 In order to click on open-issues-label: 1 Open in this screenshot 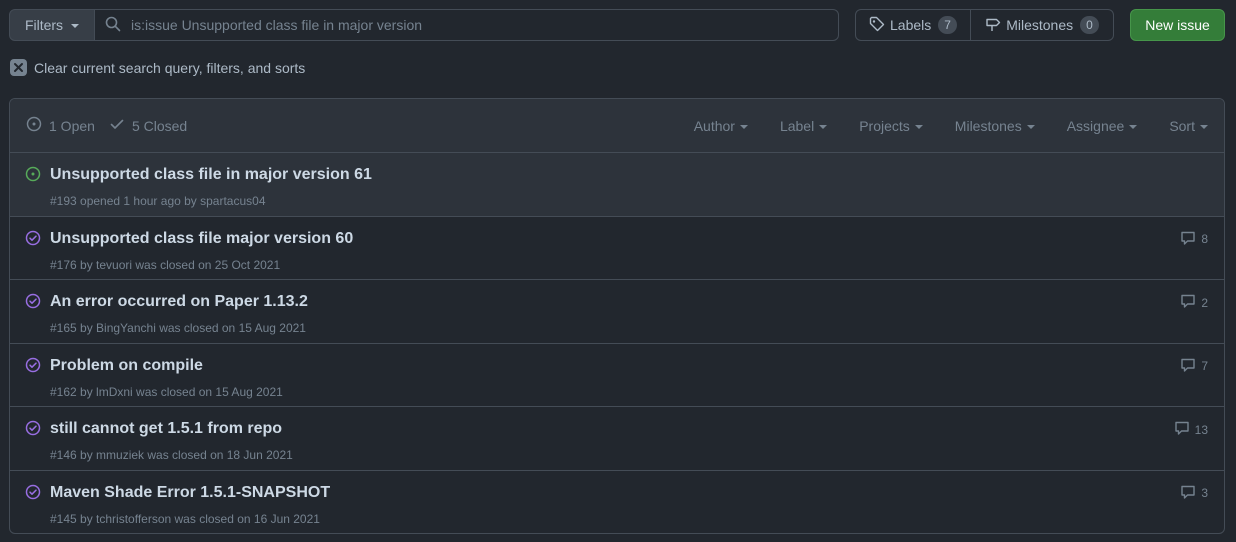, I will do `click(72, 125)`.